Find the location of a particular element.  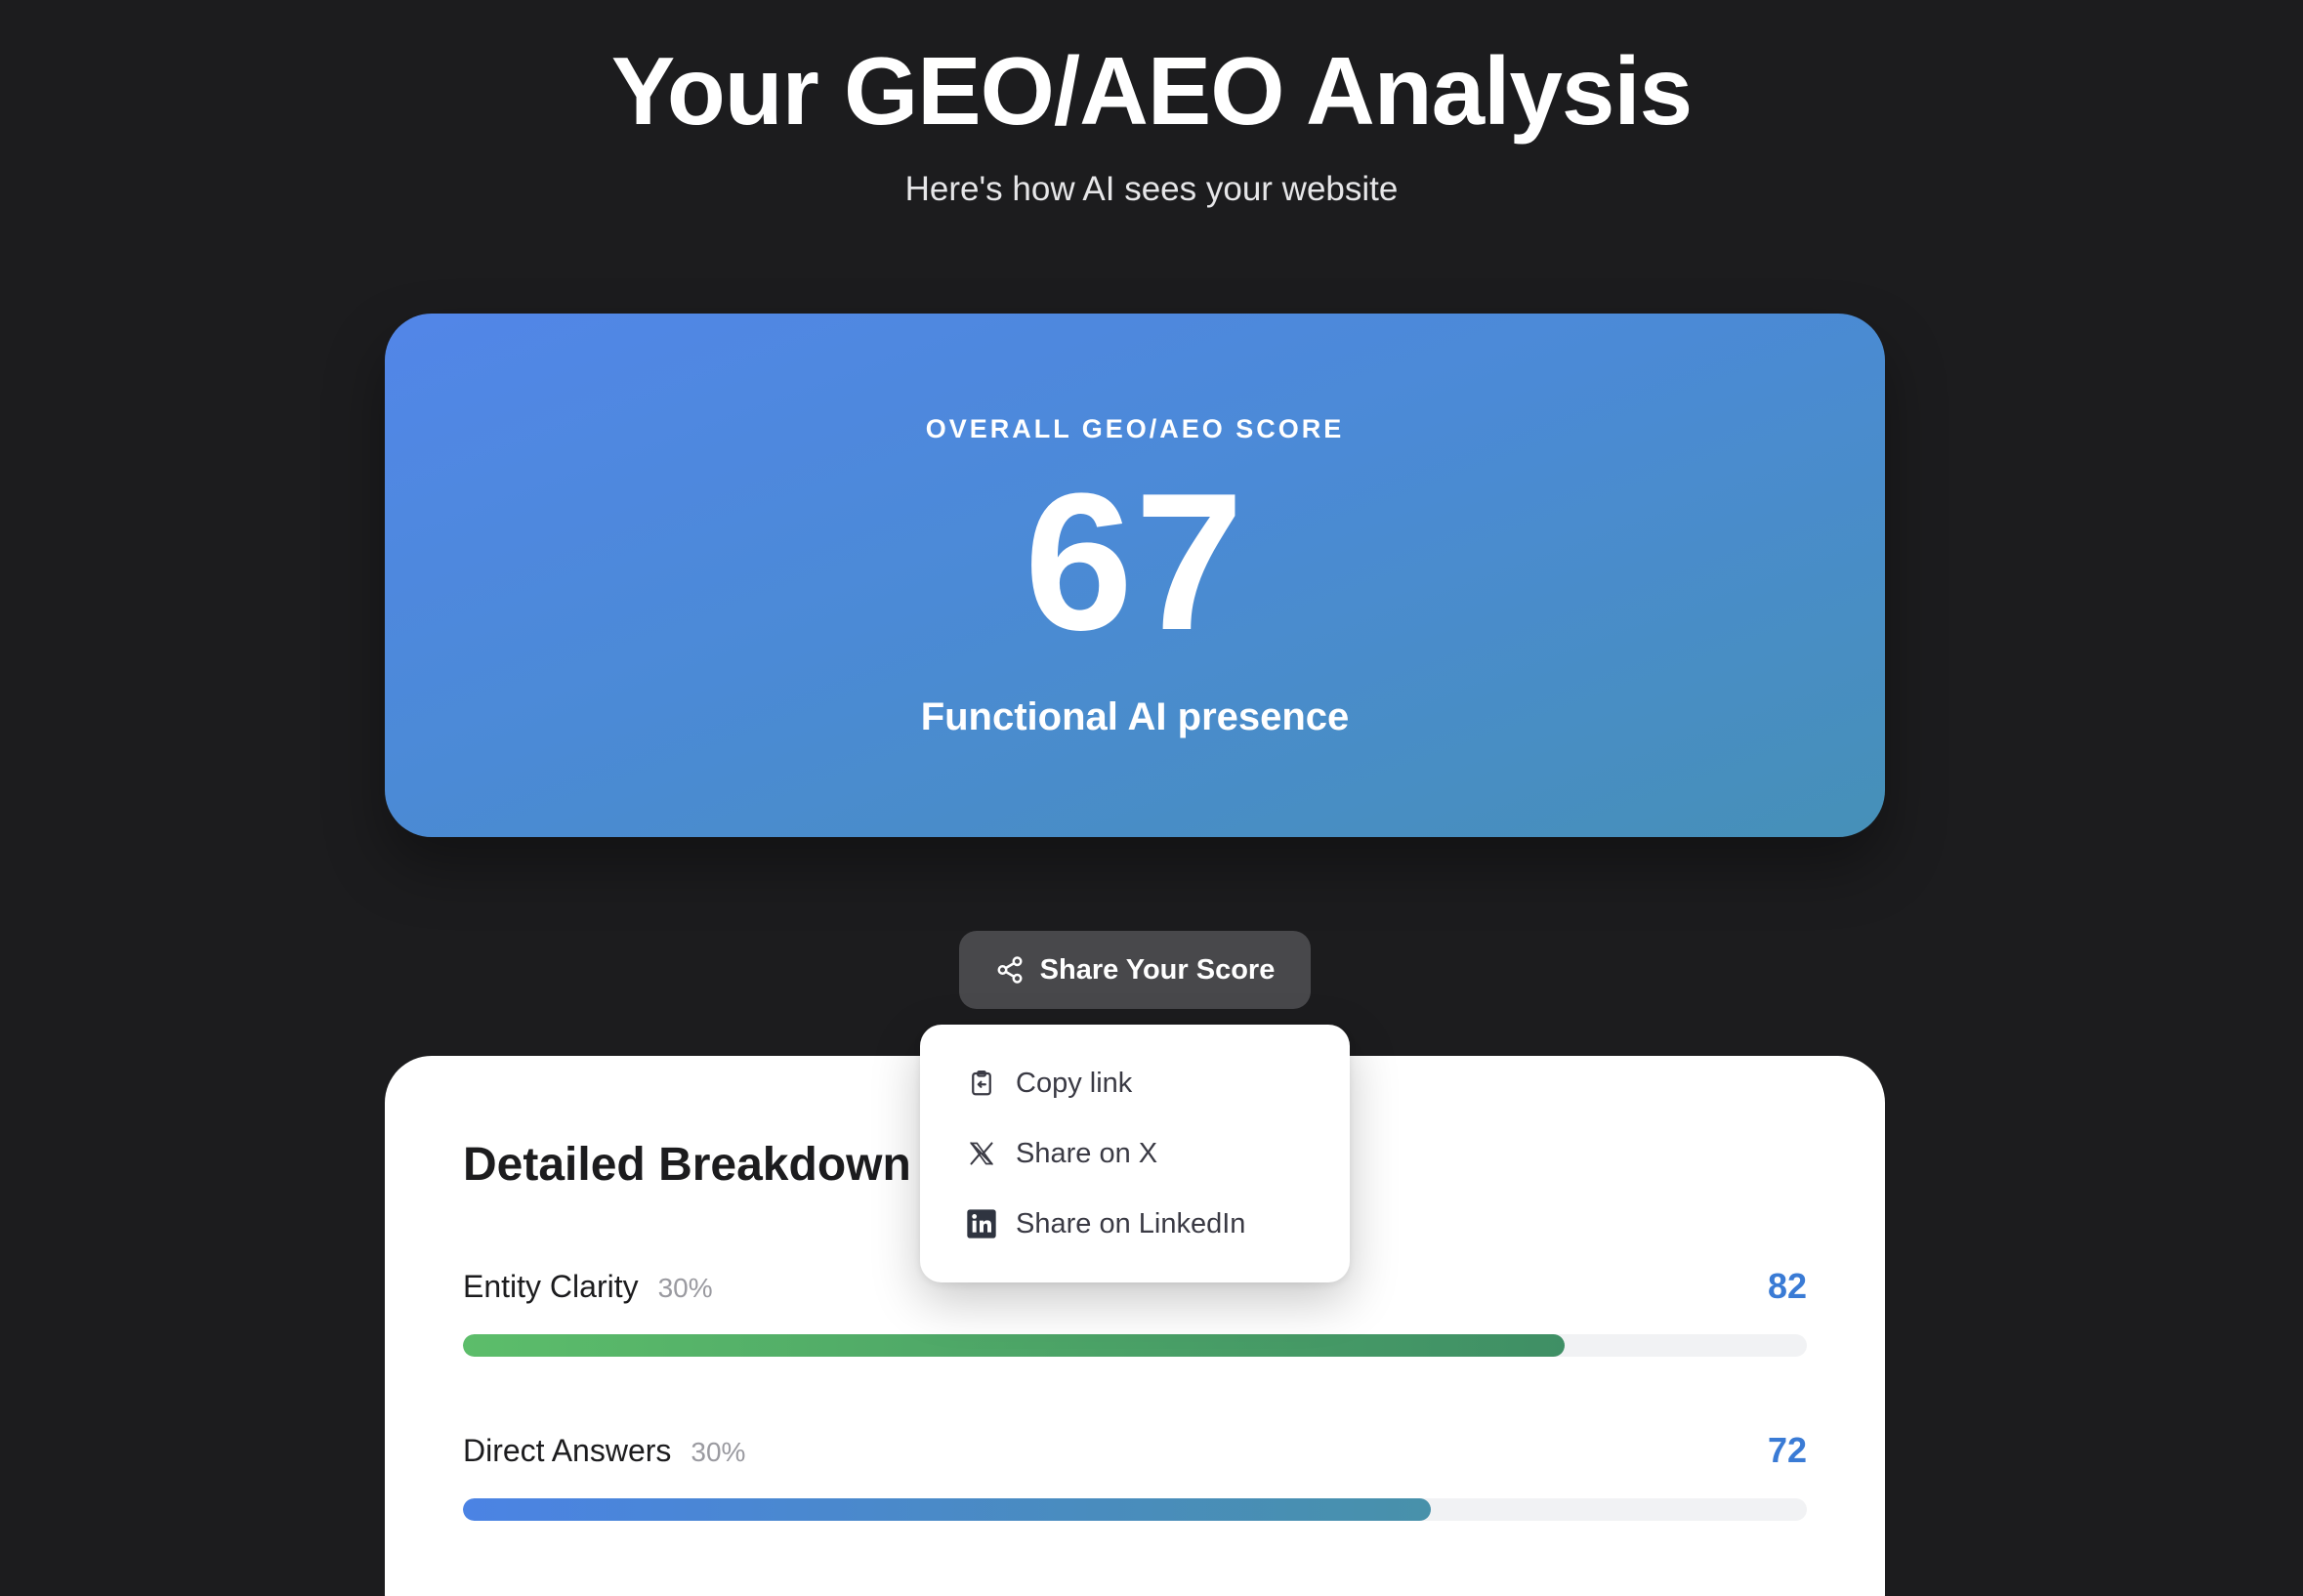

menu-item-copy-link: Copy link is located at coordinates (1048, 1083).